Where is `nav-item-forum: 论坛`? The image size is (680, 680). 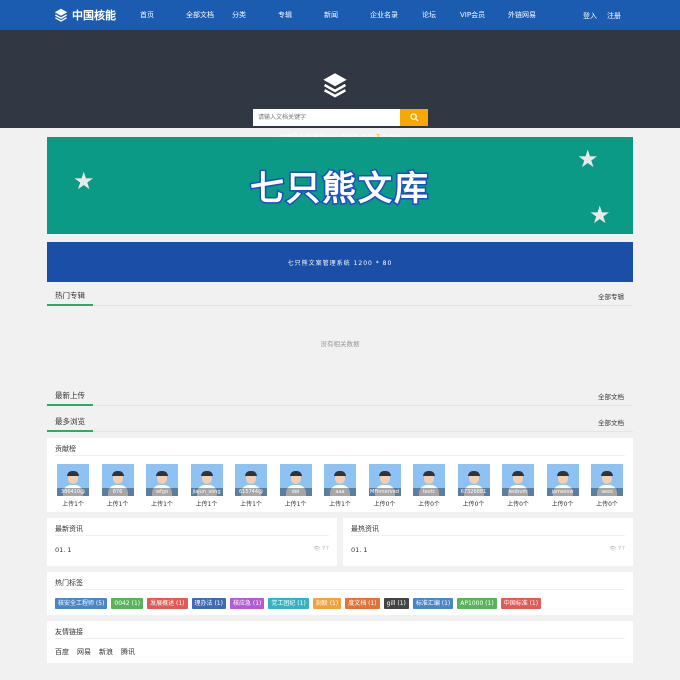 nav-item-forum: 论坛 is located at coordinates (441, 15).